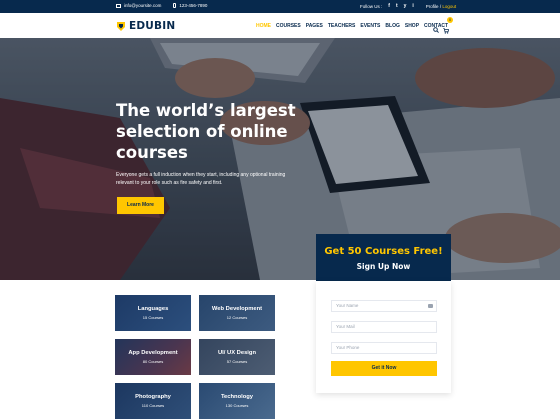  I want to click on mail-placeholder: Your Mail, so click(345, 326).